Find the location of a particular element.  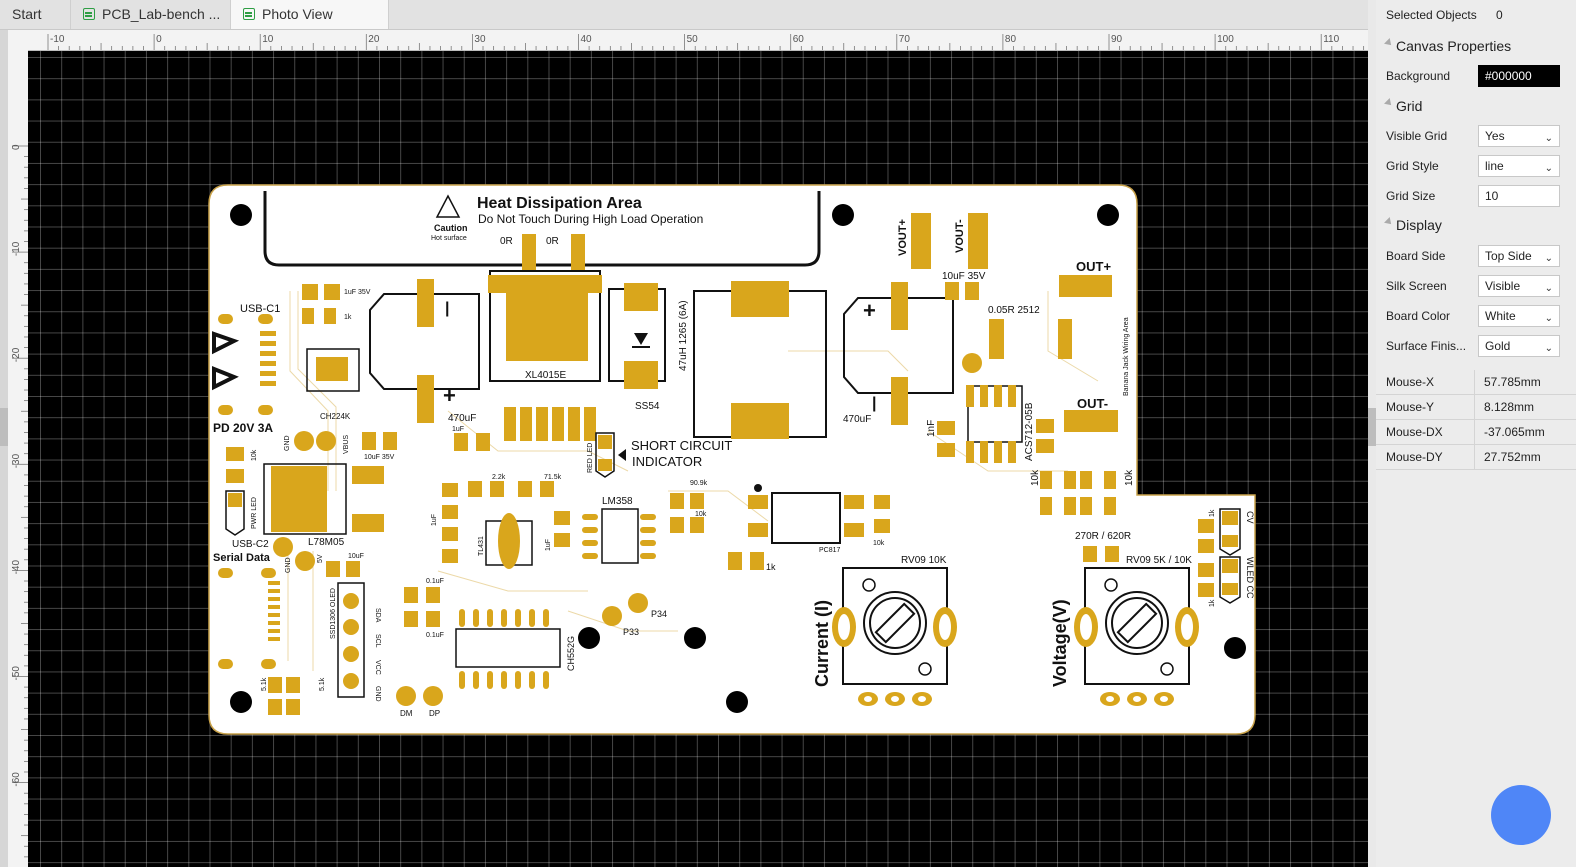

board-side-select: Top Side ⌄ is located at coordinates (1519, 256).